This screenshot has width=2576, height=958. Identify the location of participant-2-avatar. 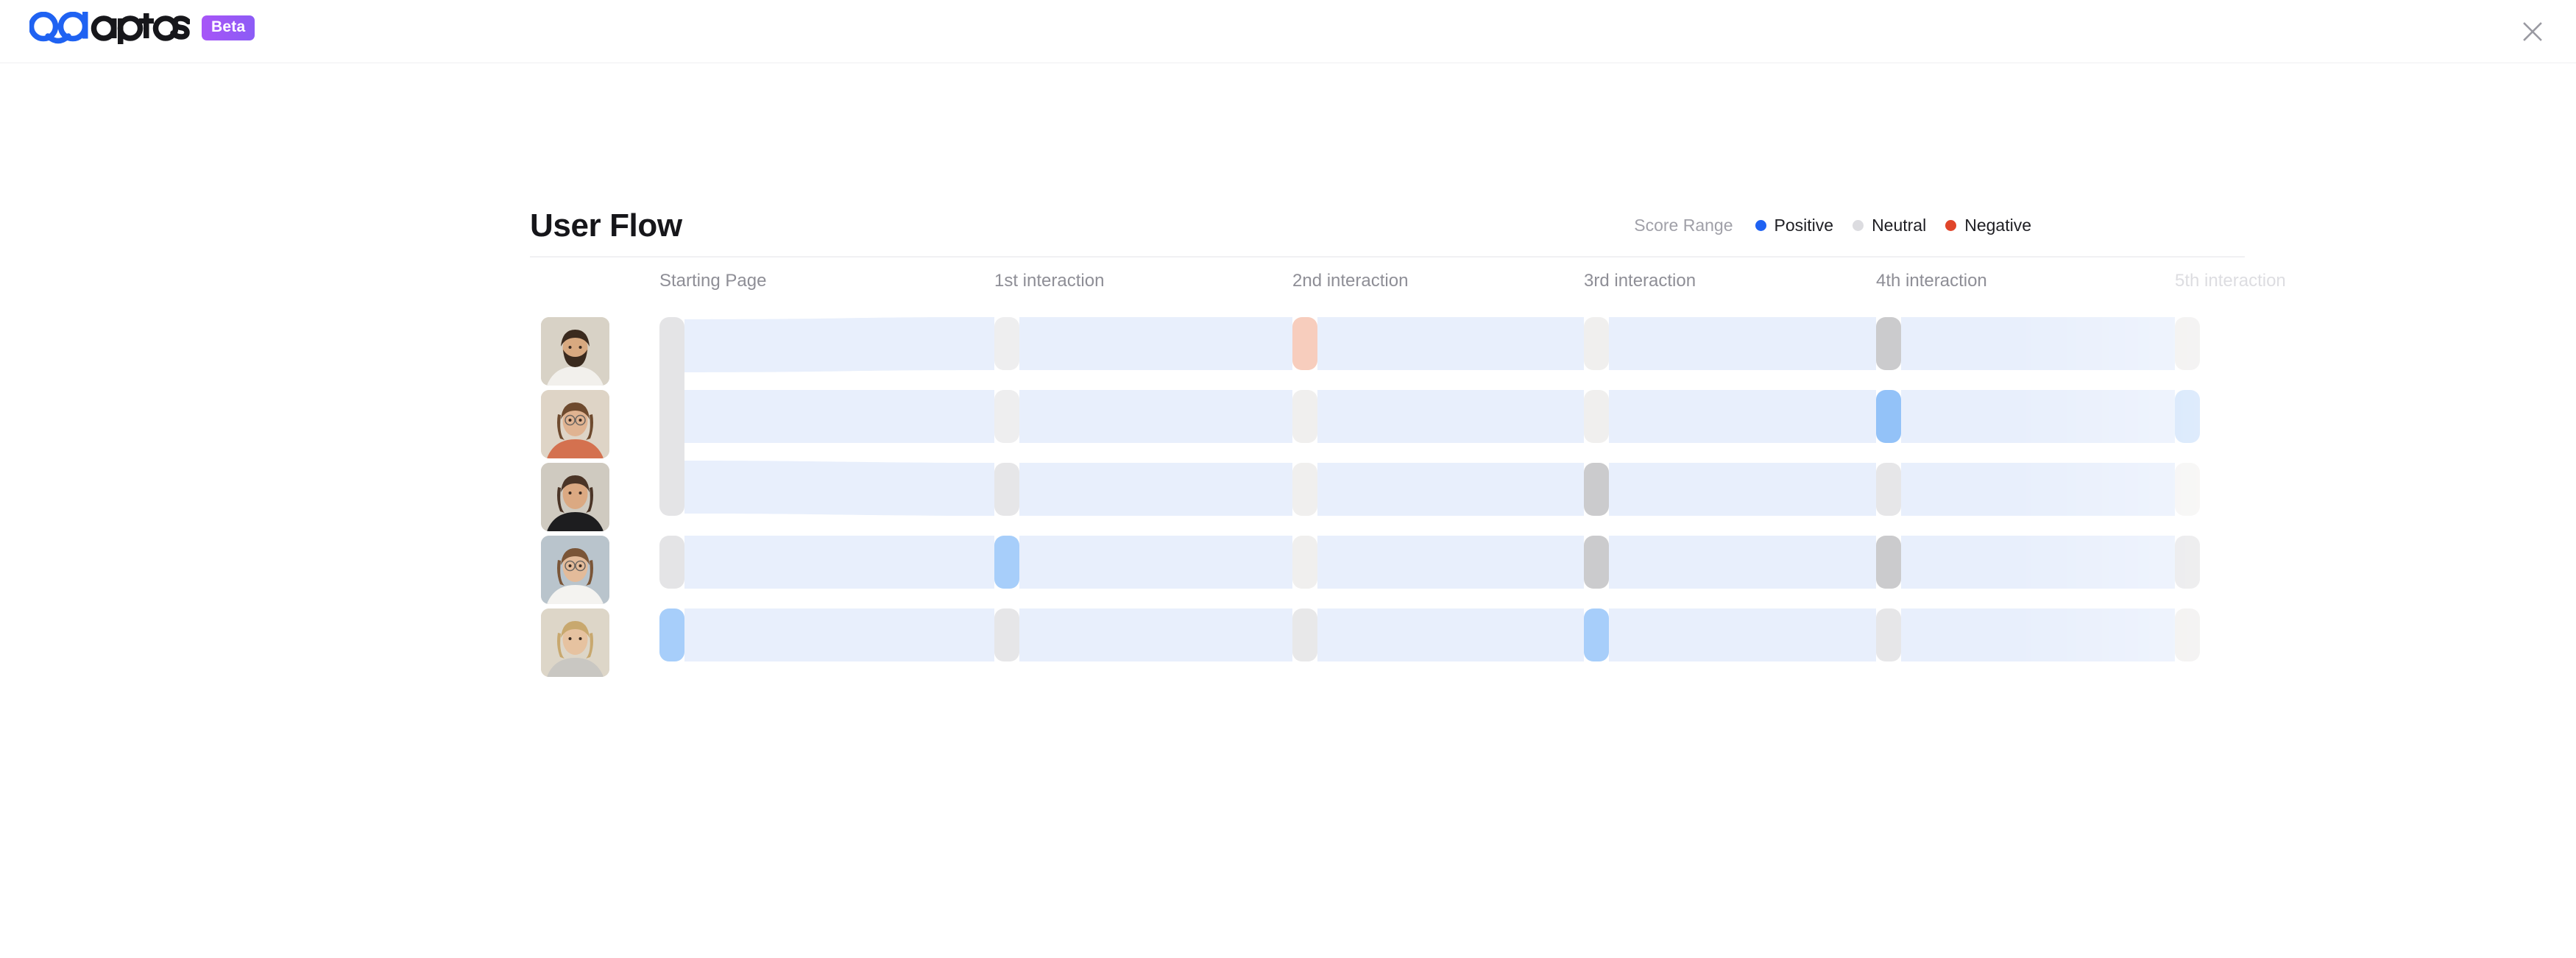
(575, 424).